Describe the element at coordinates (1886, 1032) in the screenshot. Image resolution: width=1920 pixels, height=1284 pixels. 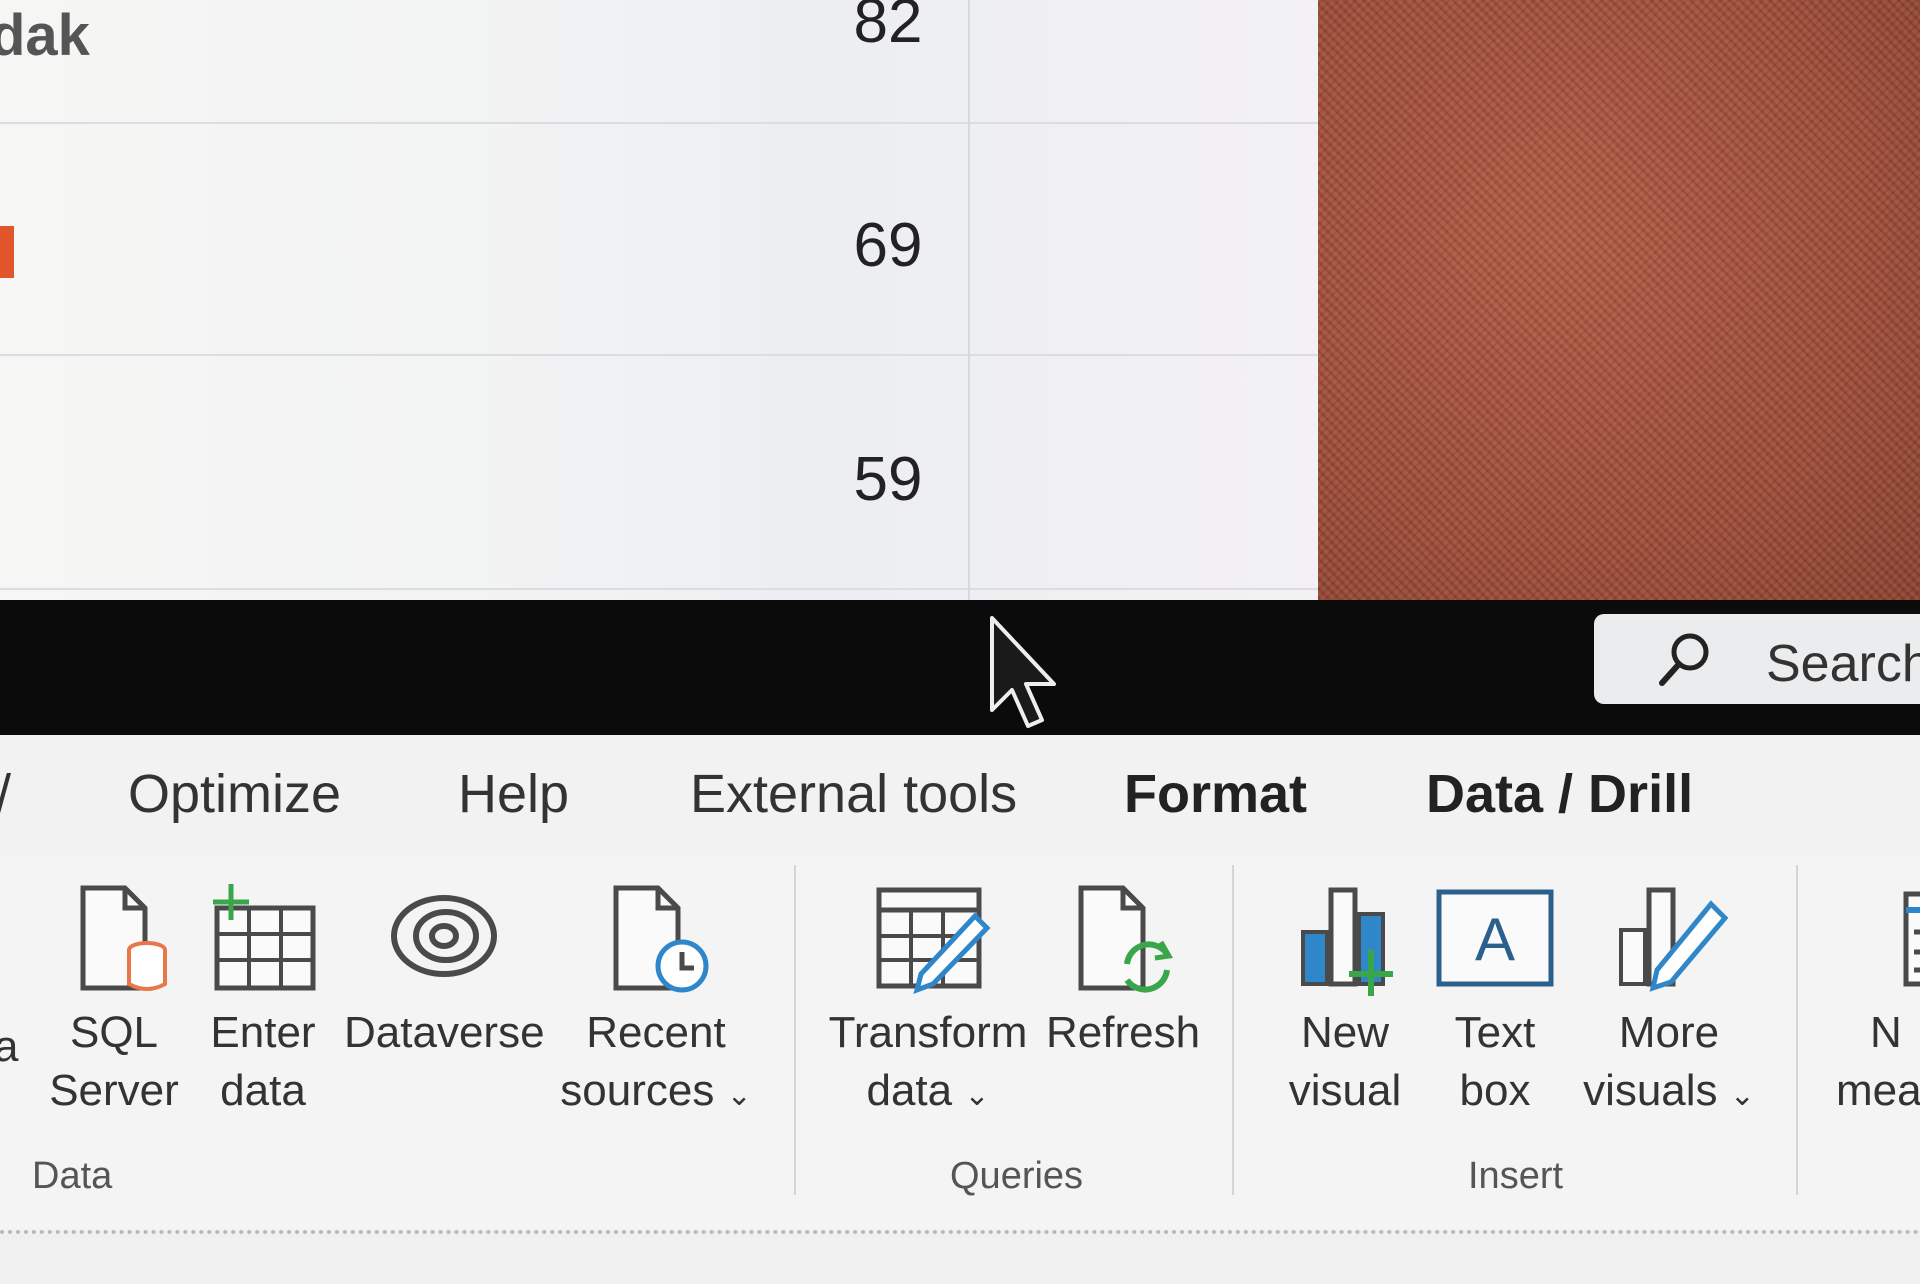
I see `new-measure-label-1: N` at that location.